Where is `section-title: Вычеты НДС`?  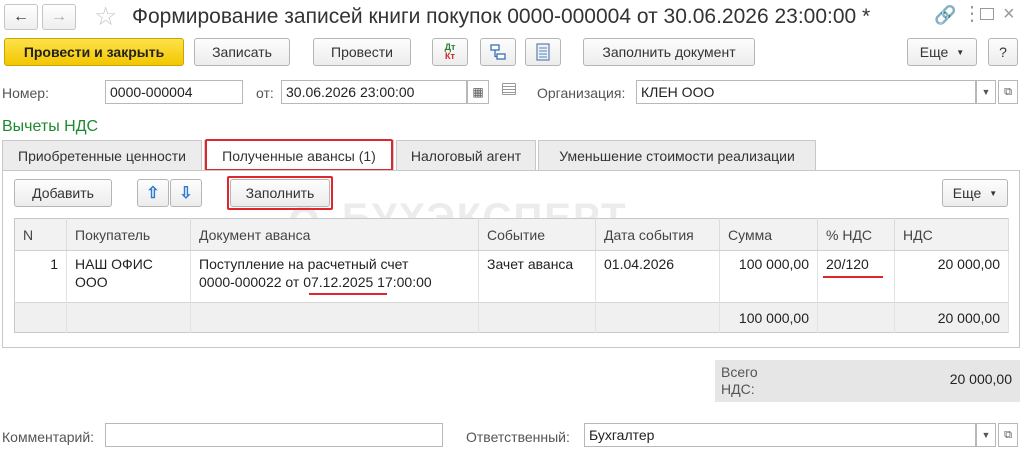 section-title: Вычеты НДС is located at coordinates (50, 126).